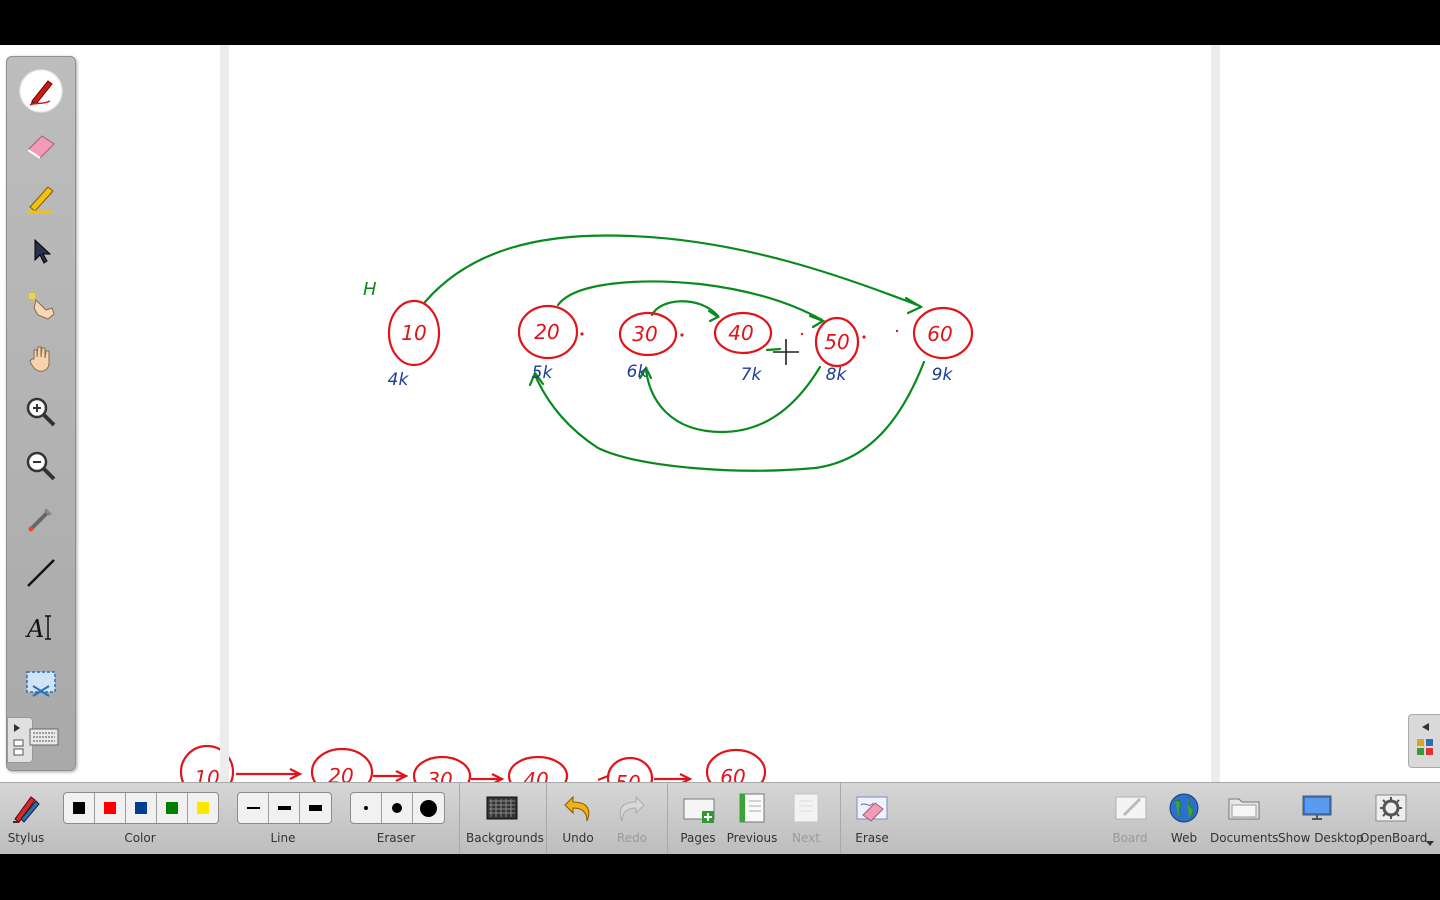 Image resolution: width=1440 pixels, height=900 pixels. Describe the element at coordinates (578, 838) in the screenshot. I see `undo-label: Undo` at that location.